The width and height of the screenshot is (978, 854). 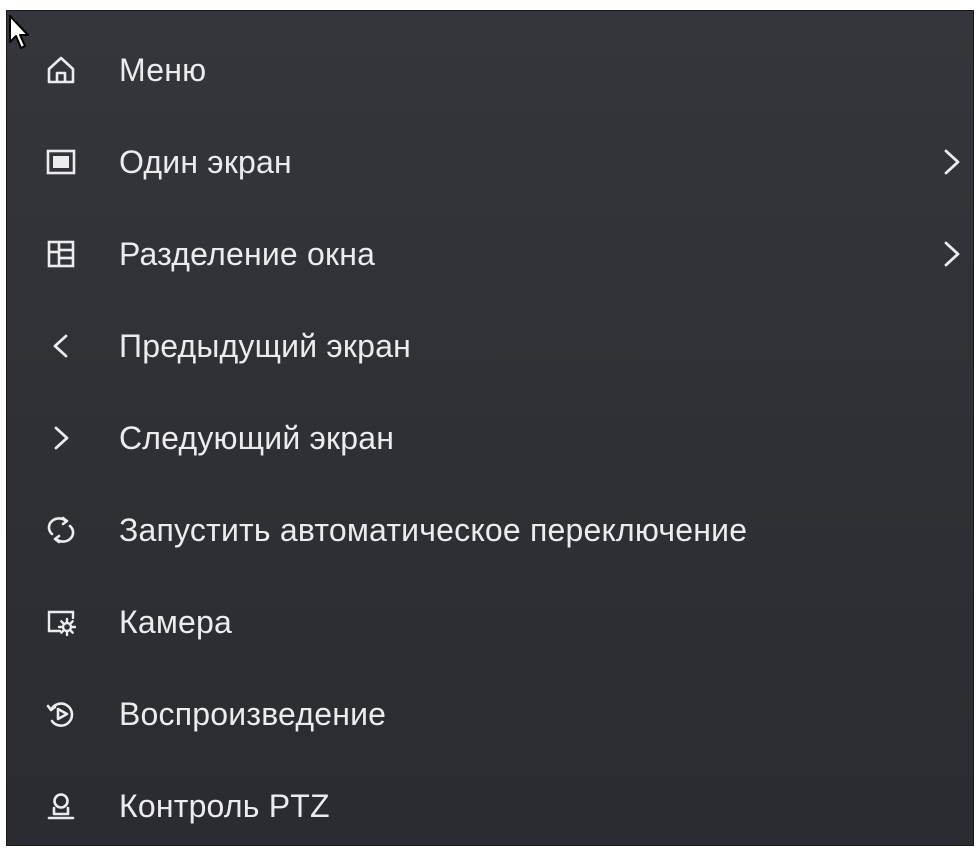 What do you see at coordinates (253, 713) in the screenshot?
I see `menu-item-label: Воспроизведение` at bounding box center [253, 713].